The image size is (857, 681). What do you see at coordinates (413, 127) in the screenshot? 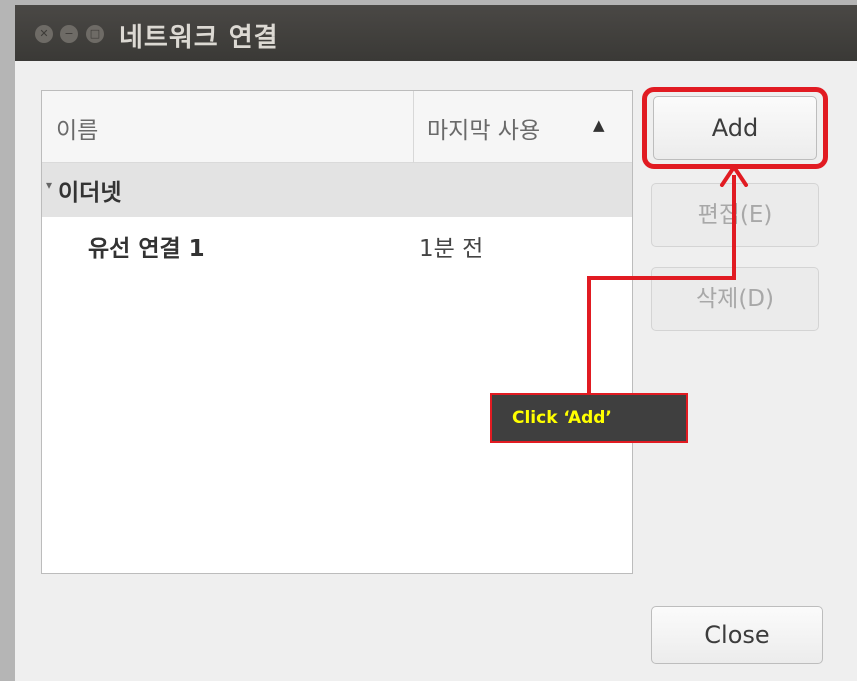
I see `column-divider` at bounding box center [413, 127].